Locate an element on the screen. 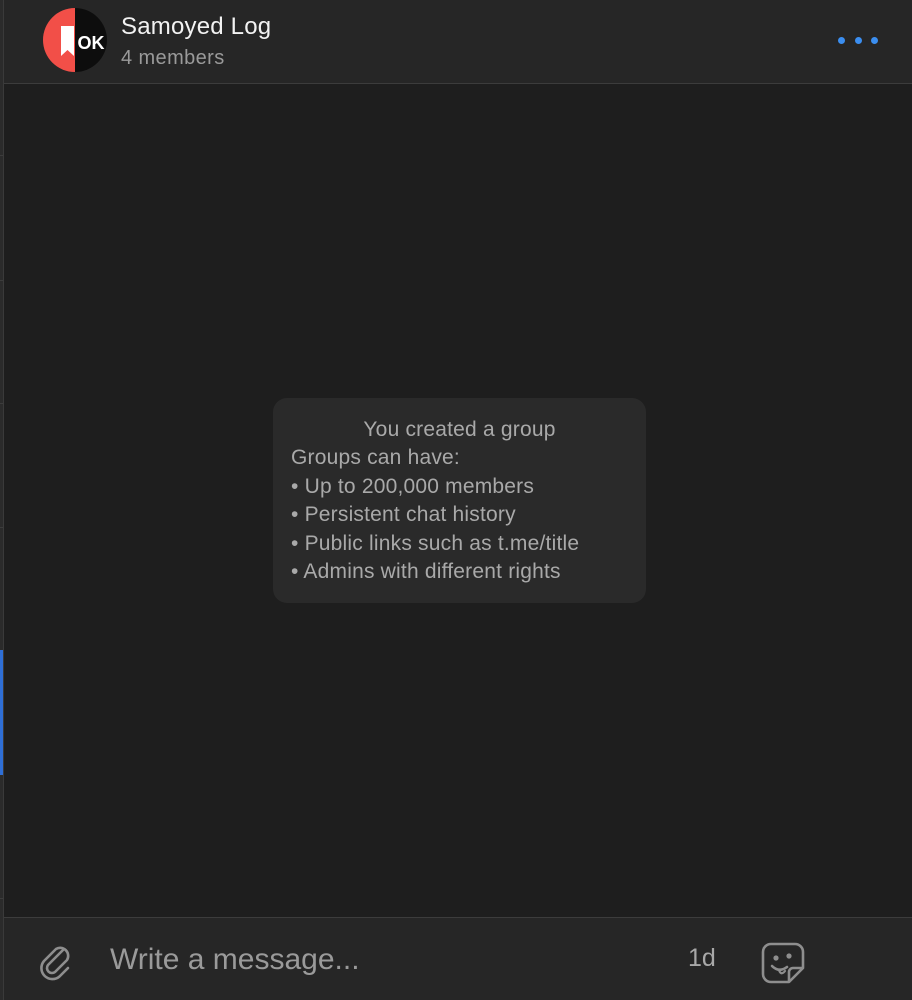 Image resolution: width=912 pixels, height=1000 pixels. paperclip-icon is located at coordinates (56, 960).